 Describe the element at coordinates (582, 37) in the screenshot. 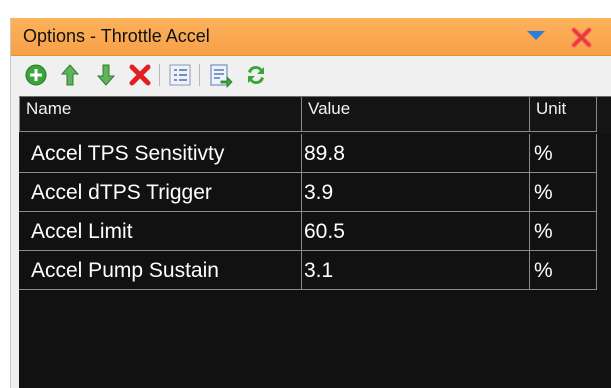

I see `close-icon` at that location.